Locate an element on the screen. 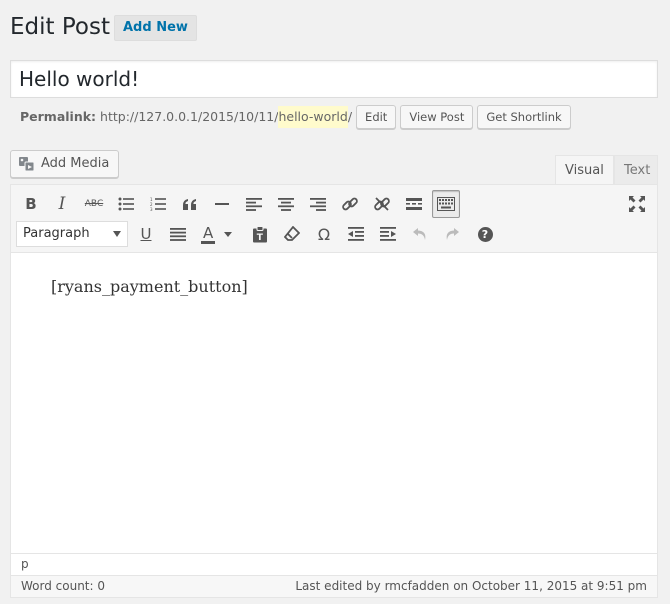  undo-icon is located at coordinates (420, 234).